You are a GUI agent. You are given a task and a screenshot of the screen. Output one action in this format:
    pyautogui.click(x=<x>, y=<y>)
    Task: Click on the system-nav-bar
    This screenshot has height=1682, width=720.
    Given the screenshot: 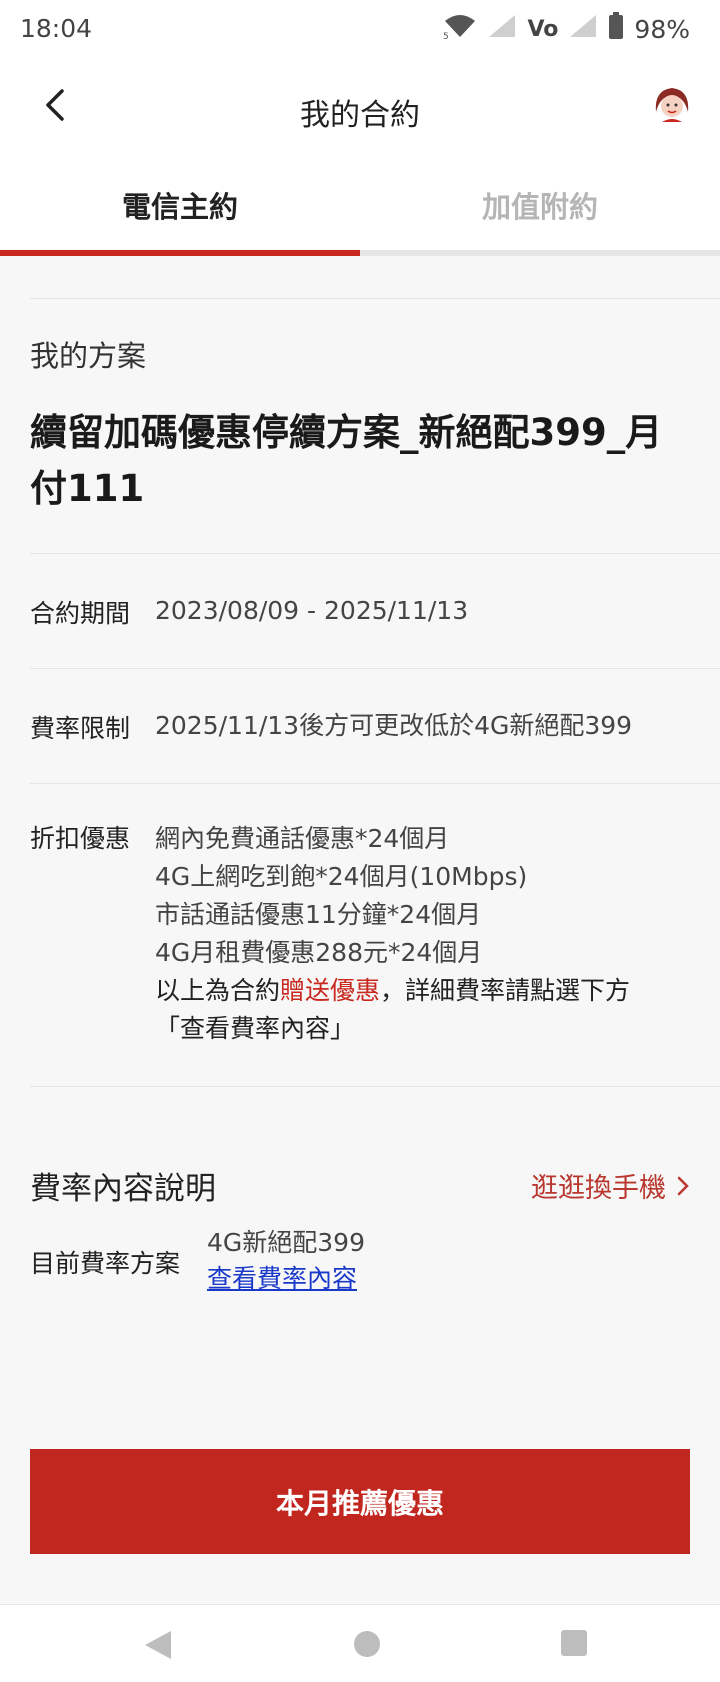 What is the action you would take?
    pyautogui.click(x=360, y=1643)
    